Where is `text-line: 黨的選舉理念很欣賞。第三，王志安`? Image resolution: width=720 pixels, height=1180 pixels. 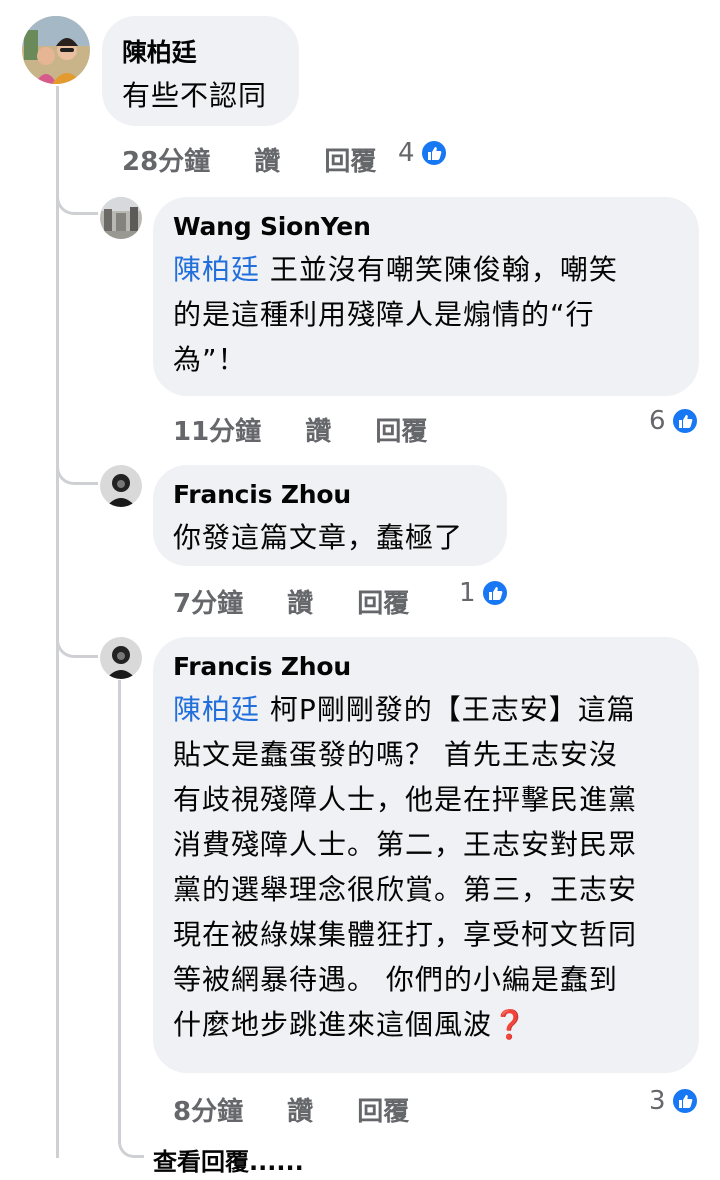 text-line: 黨的選舉理念很欣賞。第三，王志安 is located at coordinates (405, 889).